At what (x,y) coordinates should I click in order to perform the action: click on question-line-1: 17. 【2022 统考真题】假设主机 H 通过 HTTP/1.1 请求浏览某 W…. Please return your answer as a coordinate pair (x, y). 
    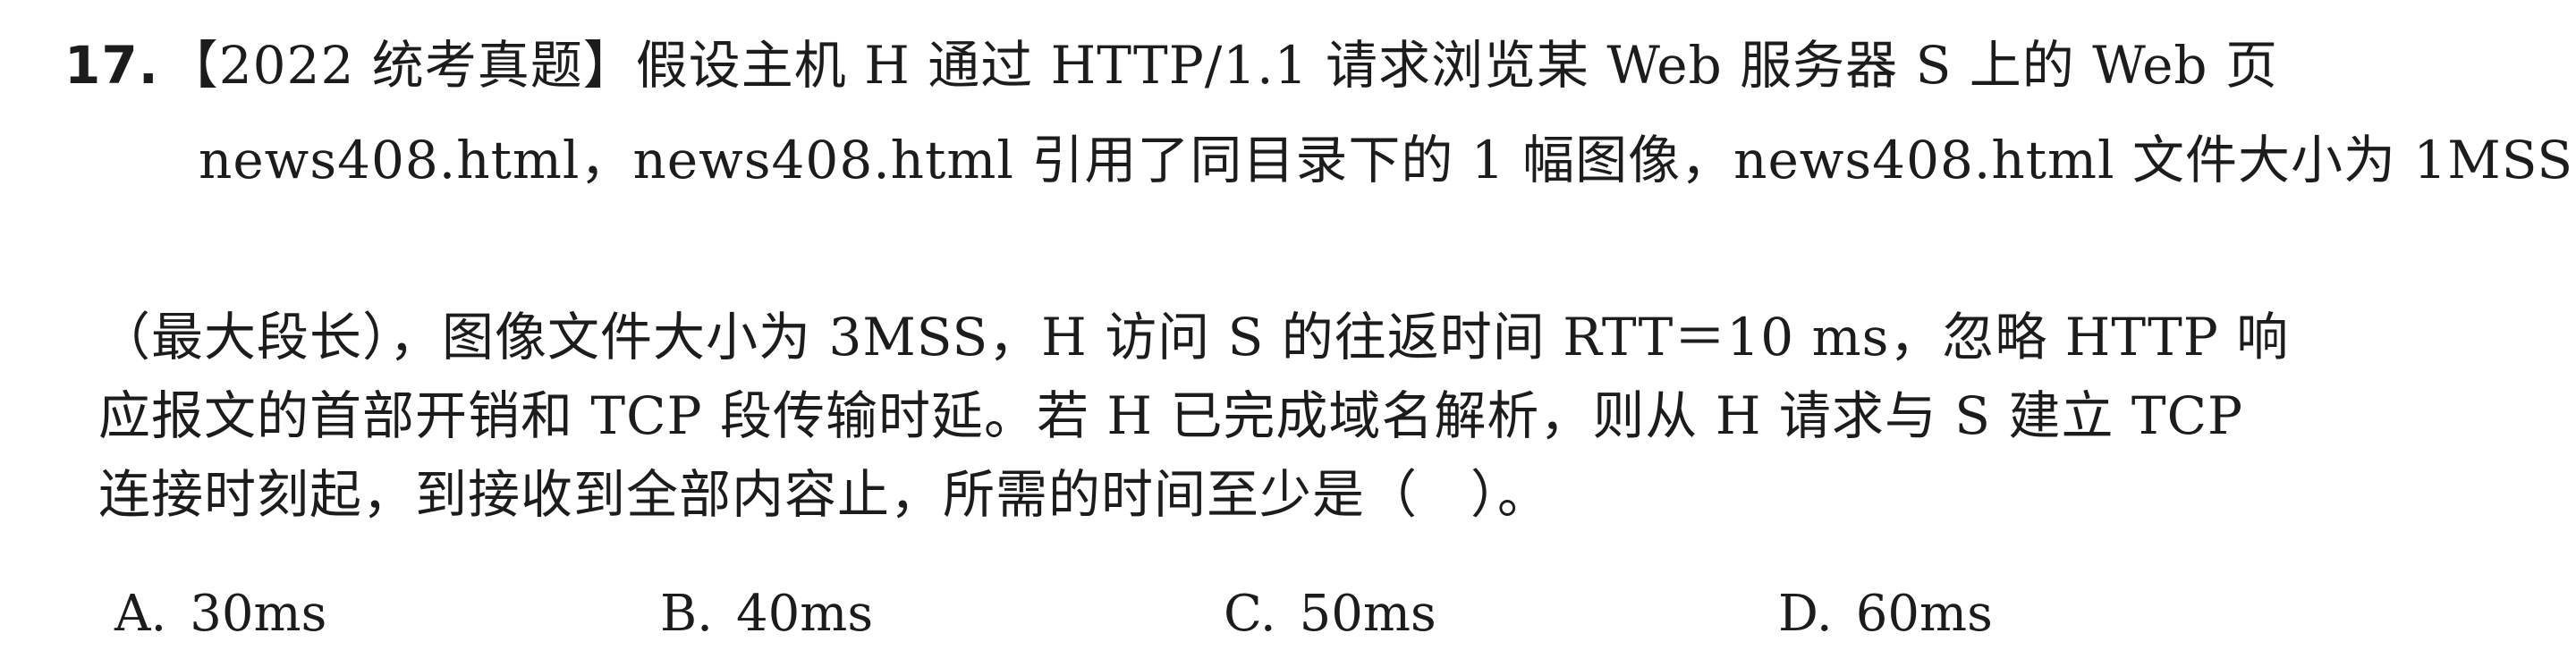
    Looking at the image, I should click on (1171, 65).